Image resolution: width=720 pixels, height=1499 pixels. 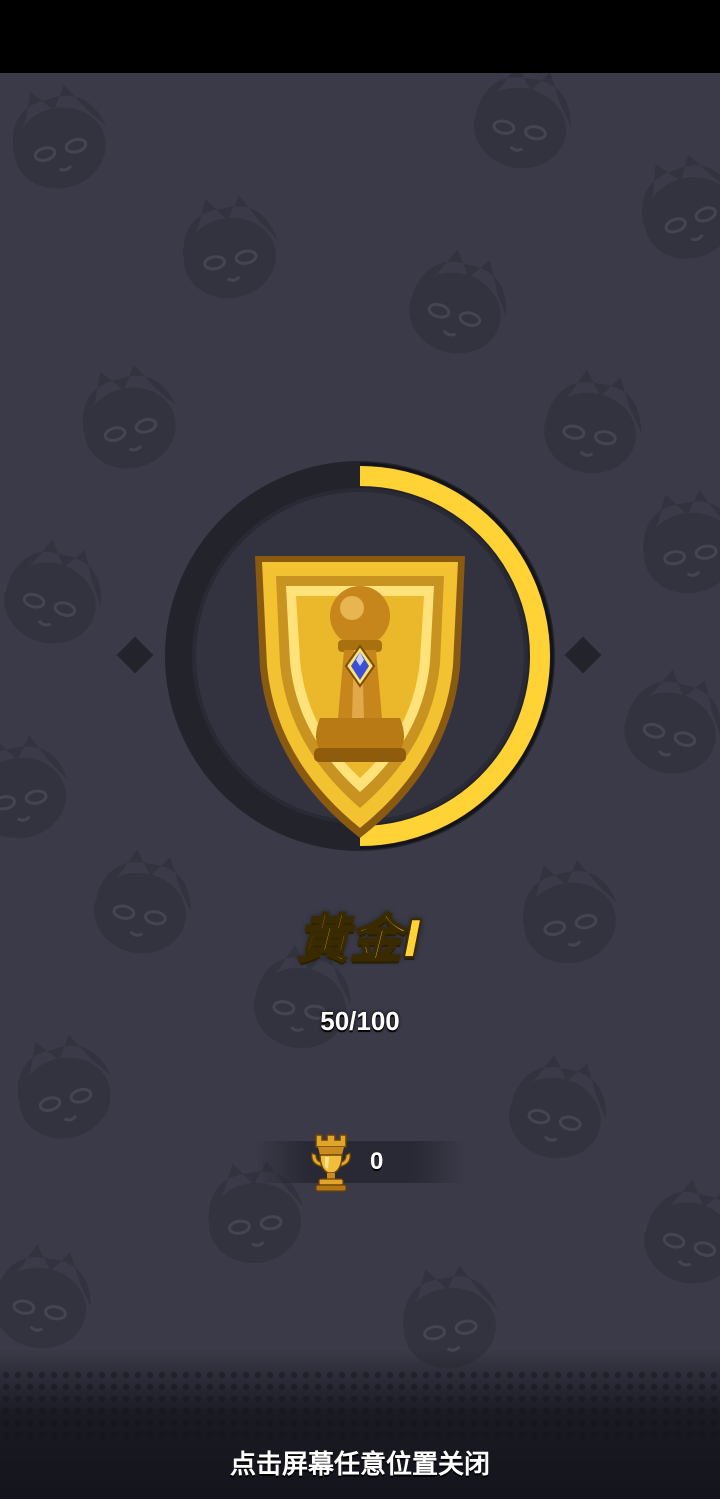 What do you see at coordinates (360, 940) in the screenshot?
I see `rank-name: 黄金I` at bounding box center [360, 940].